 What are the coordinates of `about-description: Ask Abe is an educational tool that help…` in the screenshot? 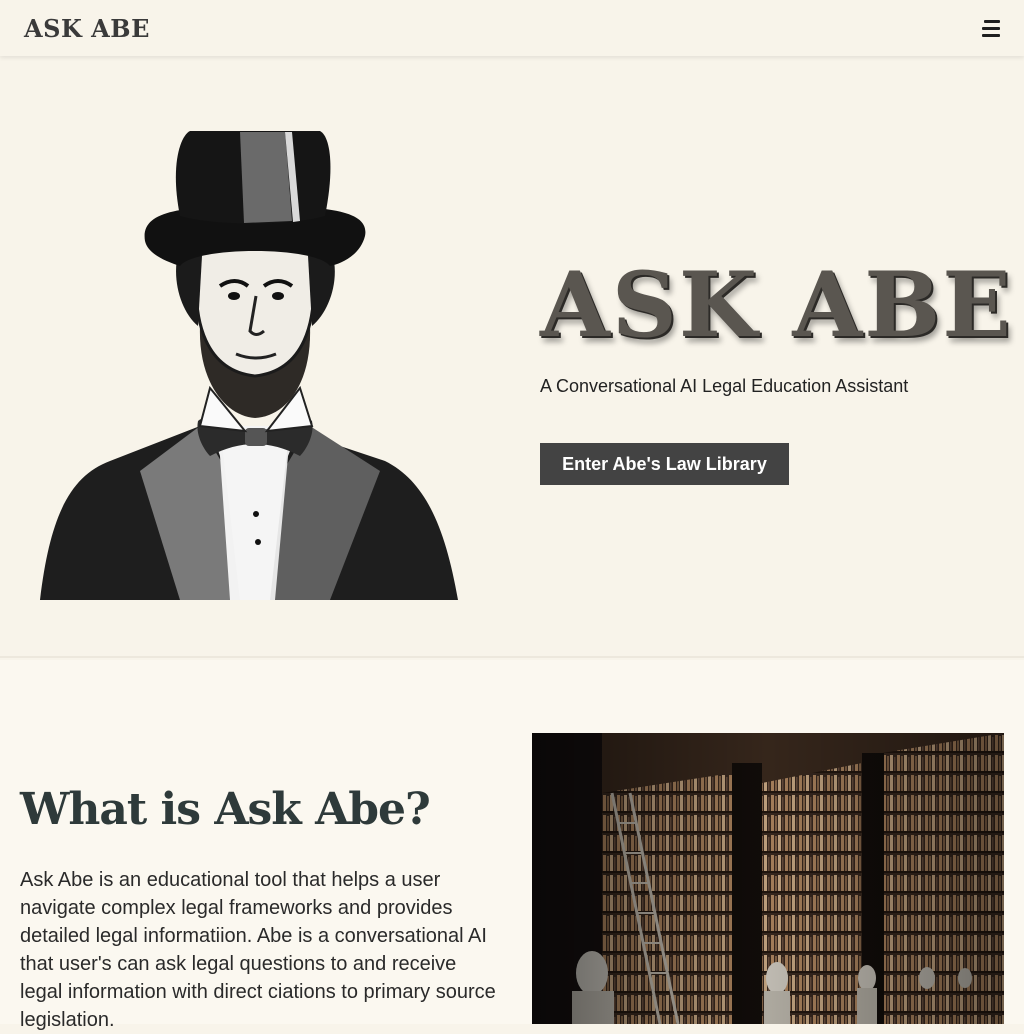 It's located at (258, 950).